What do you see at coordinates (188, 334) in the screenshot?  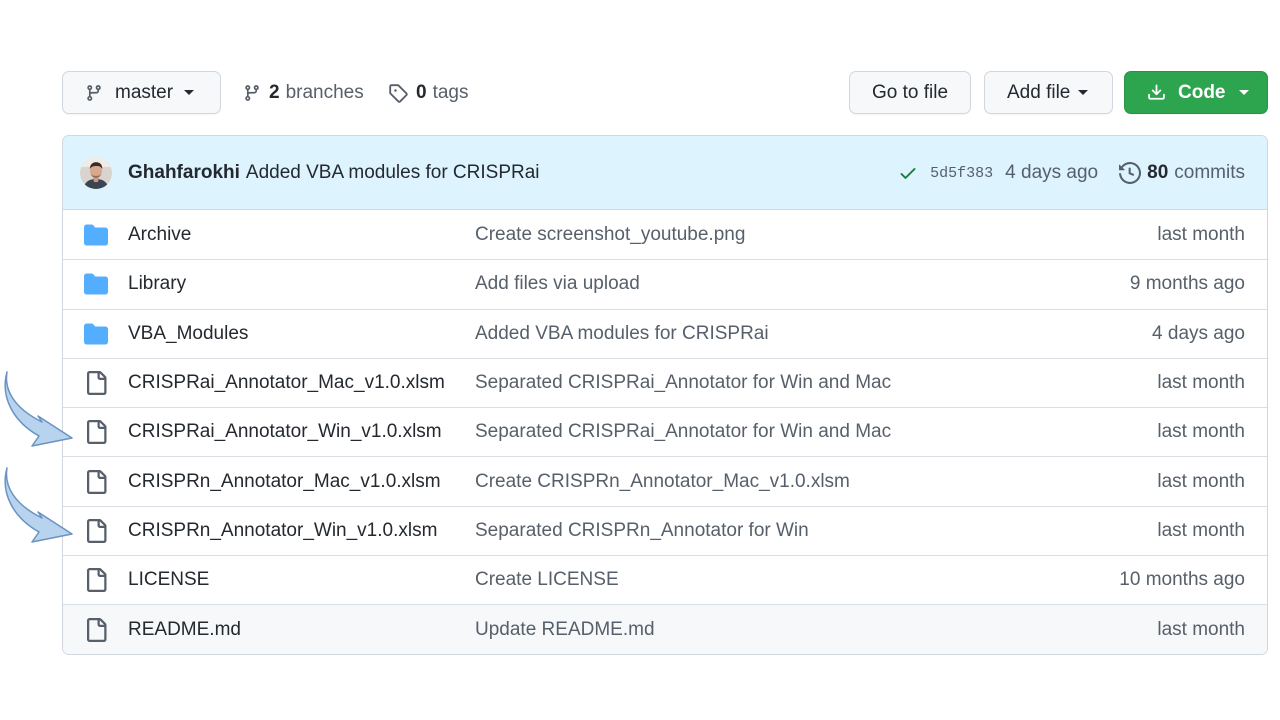 I see `file-name-link: VBA_Modules` at bounding box center [188, 334].